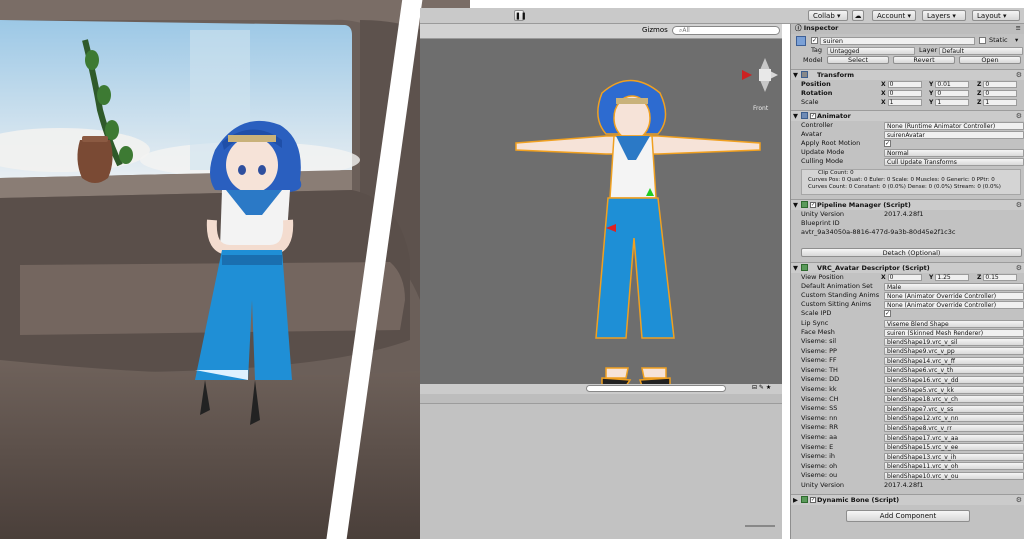  I want to click on inspector-tab: ⓘ Inspector, so click(816, 28).